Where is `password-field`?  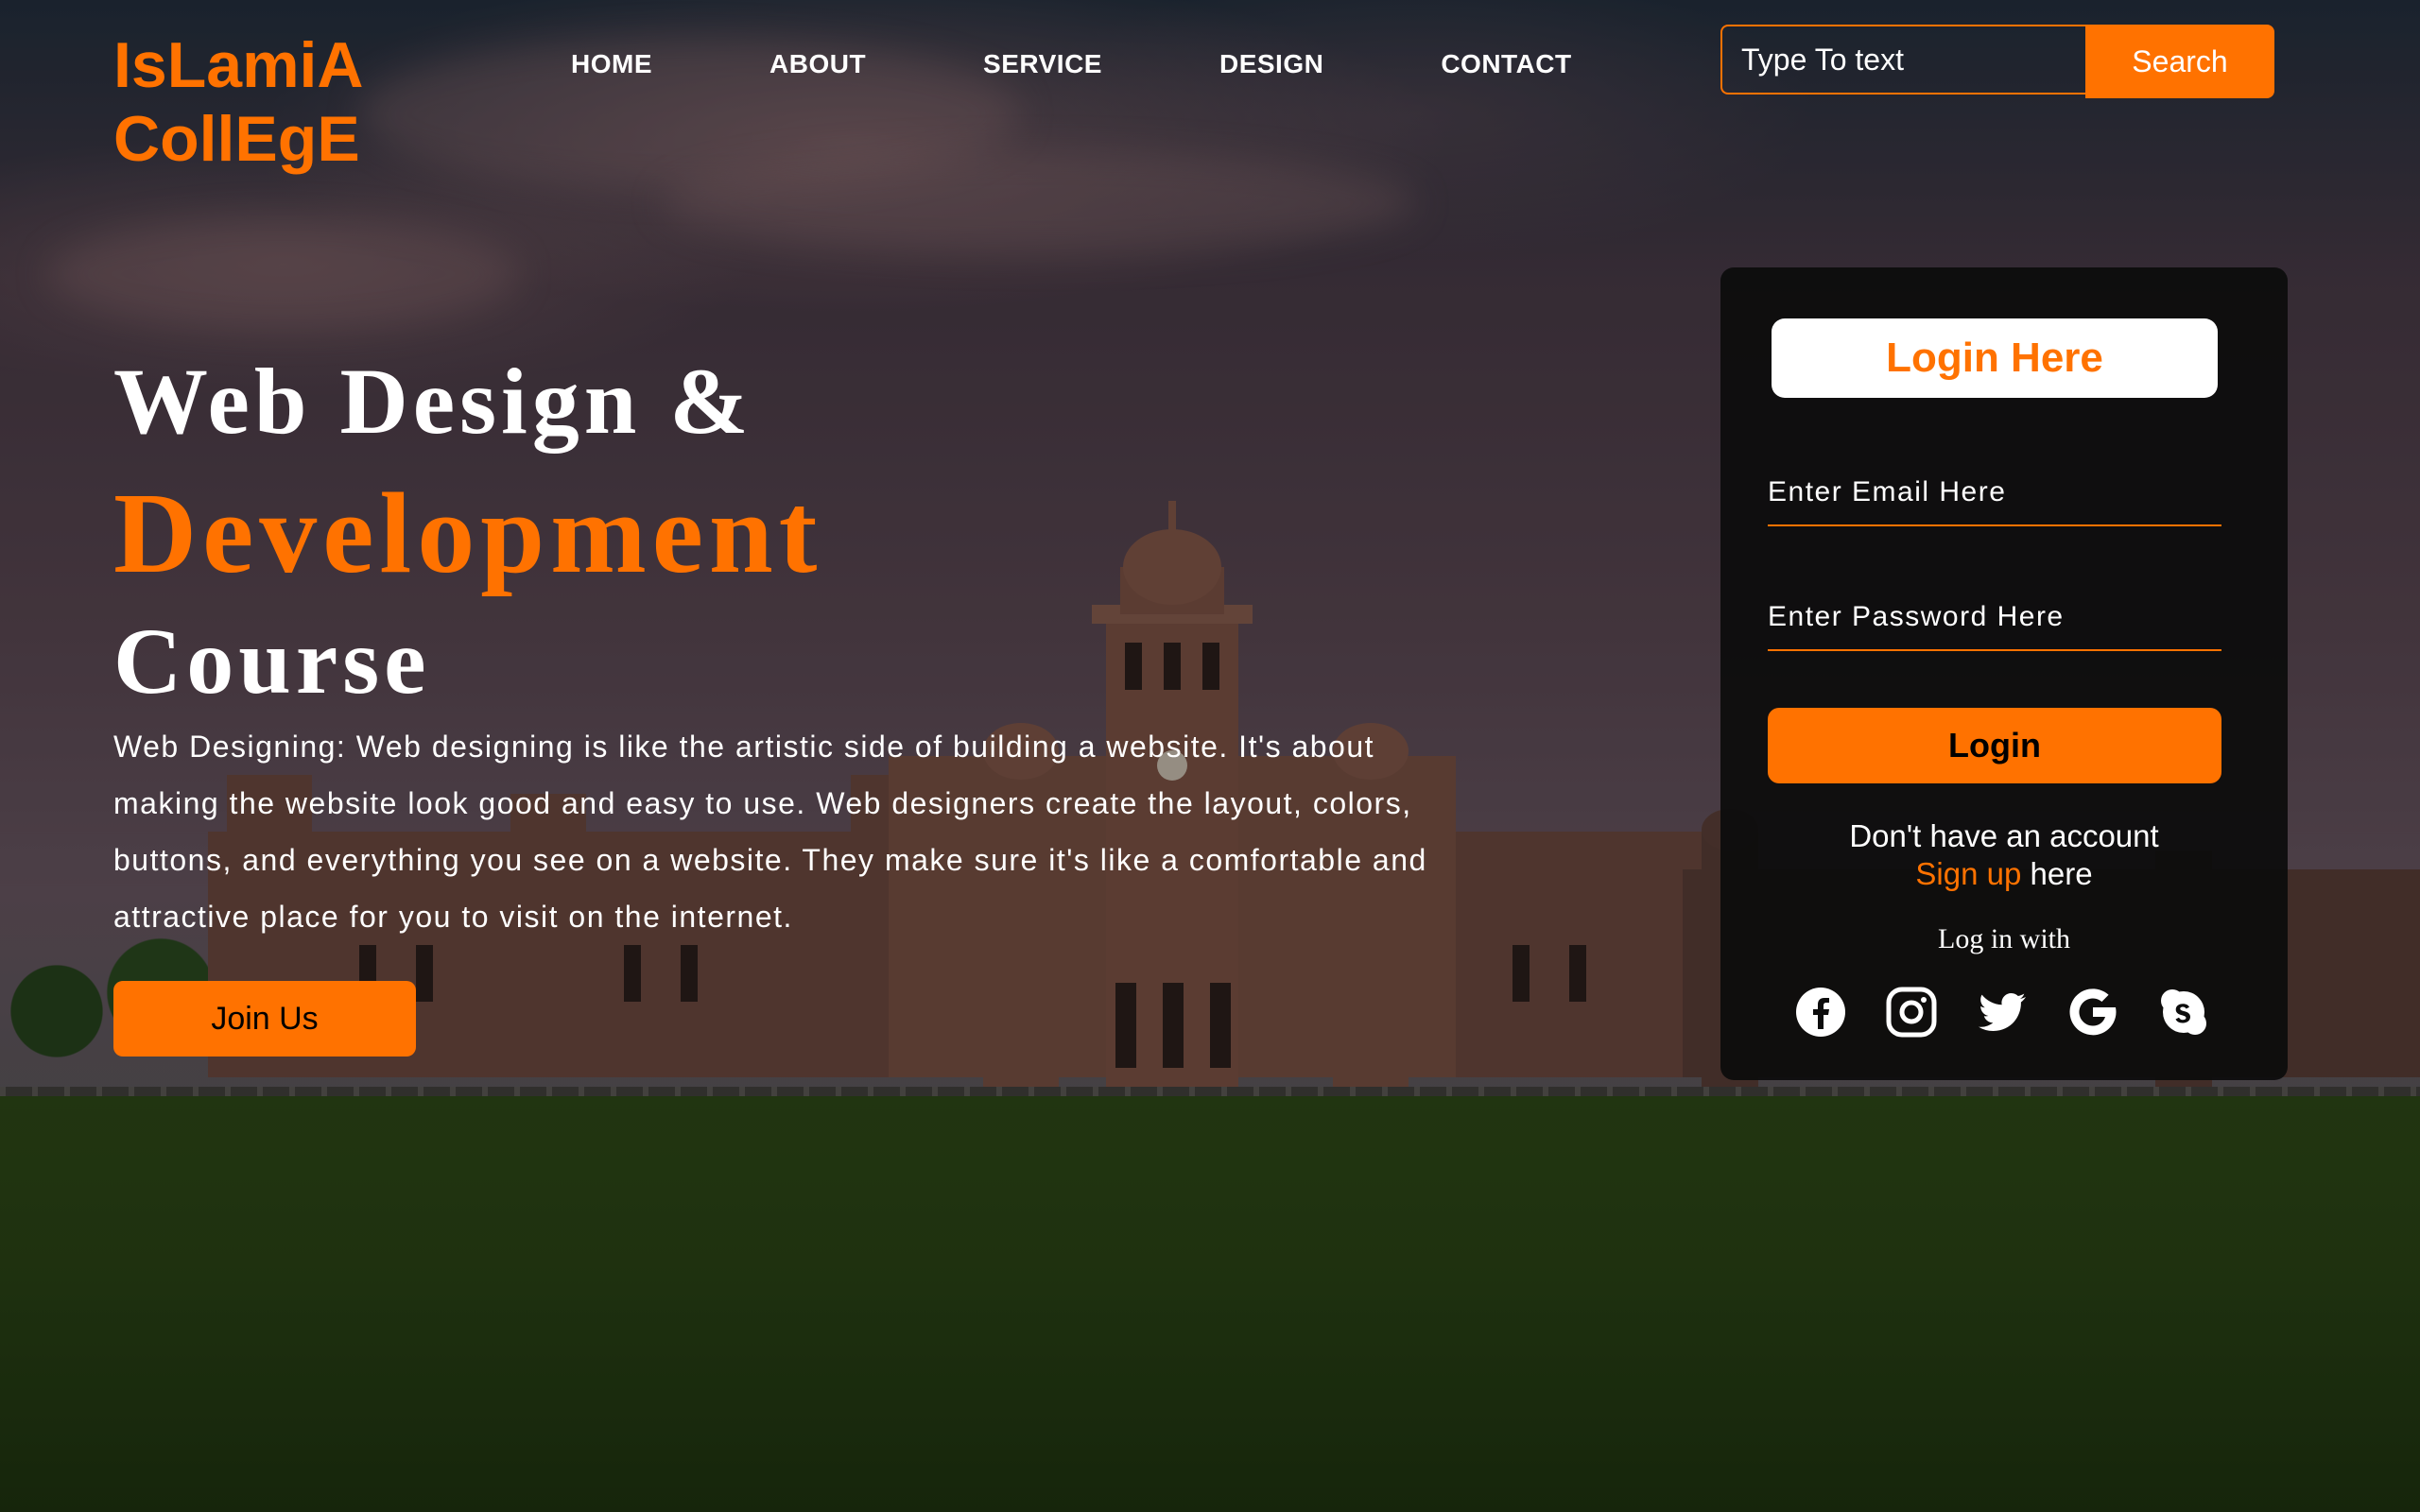 password-field is located at coordinates (1994, 618).